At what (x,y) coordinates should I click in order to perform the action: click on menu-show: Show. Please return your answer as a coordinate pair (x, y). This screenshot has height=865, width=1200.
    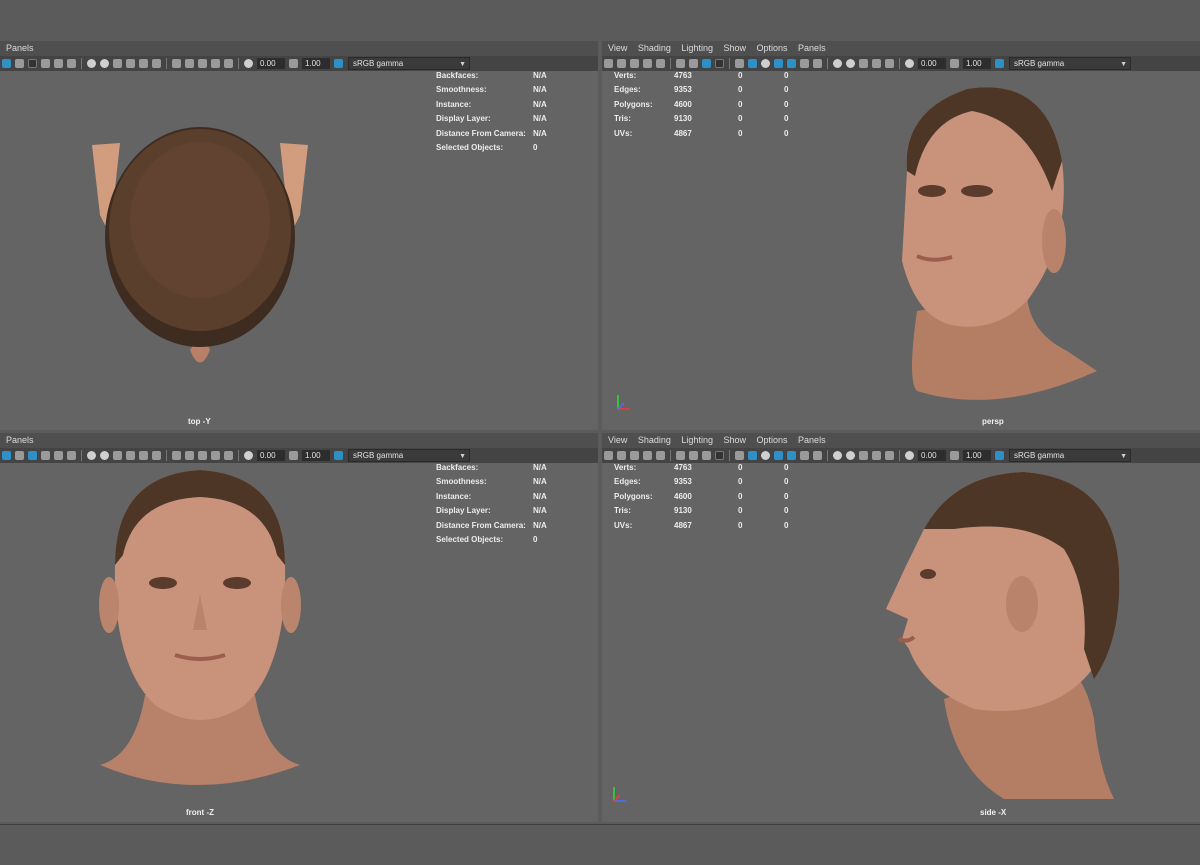
    Looking at the image, I should click on (734, 48).